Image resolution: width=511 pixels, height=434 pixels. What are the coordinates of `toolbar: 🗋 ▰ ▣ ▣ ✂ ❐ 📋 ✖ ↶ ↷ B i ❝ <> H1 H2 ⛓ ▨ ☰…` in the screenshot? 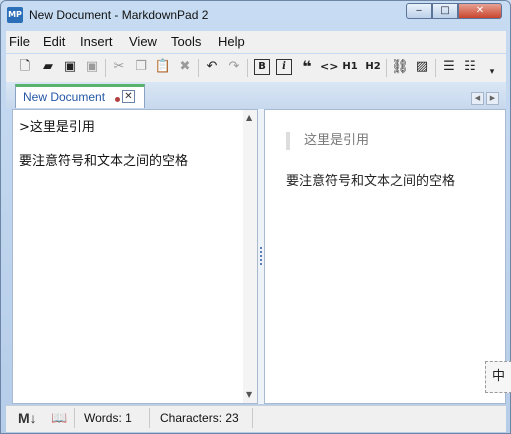 It's located at (256, 68).